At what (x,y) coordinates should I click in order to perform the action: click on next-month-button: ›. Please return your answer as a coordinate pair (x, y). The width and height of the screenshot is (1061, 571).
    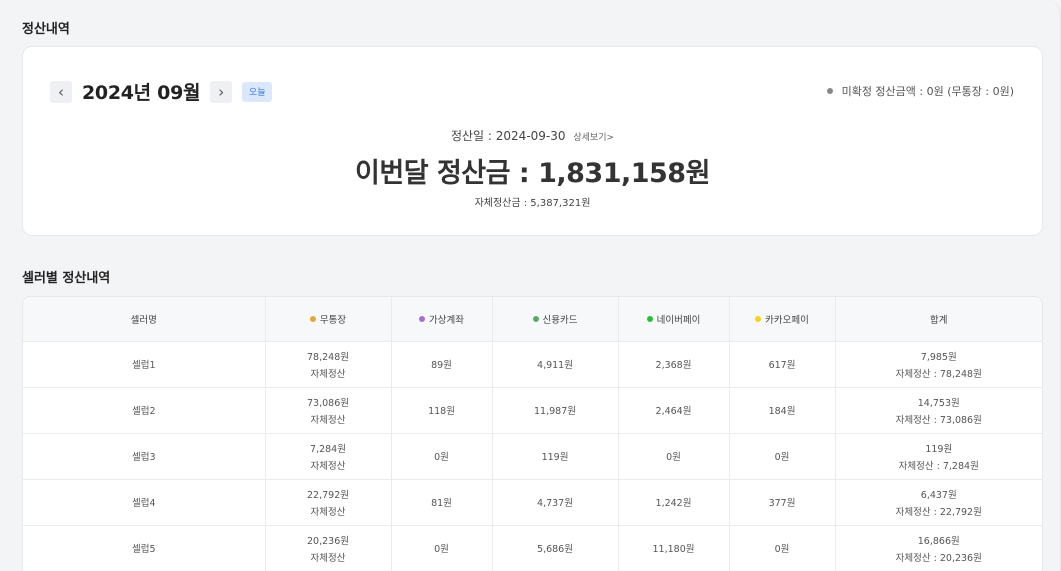
    Looking at the image, I should click on (221, 91).